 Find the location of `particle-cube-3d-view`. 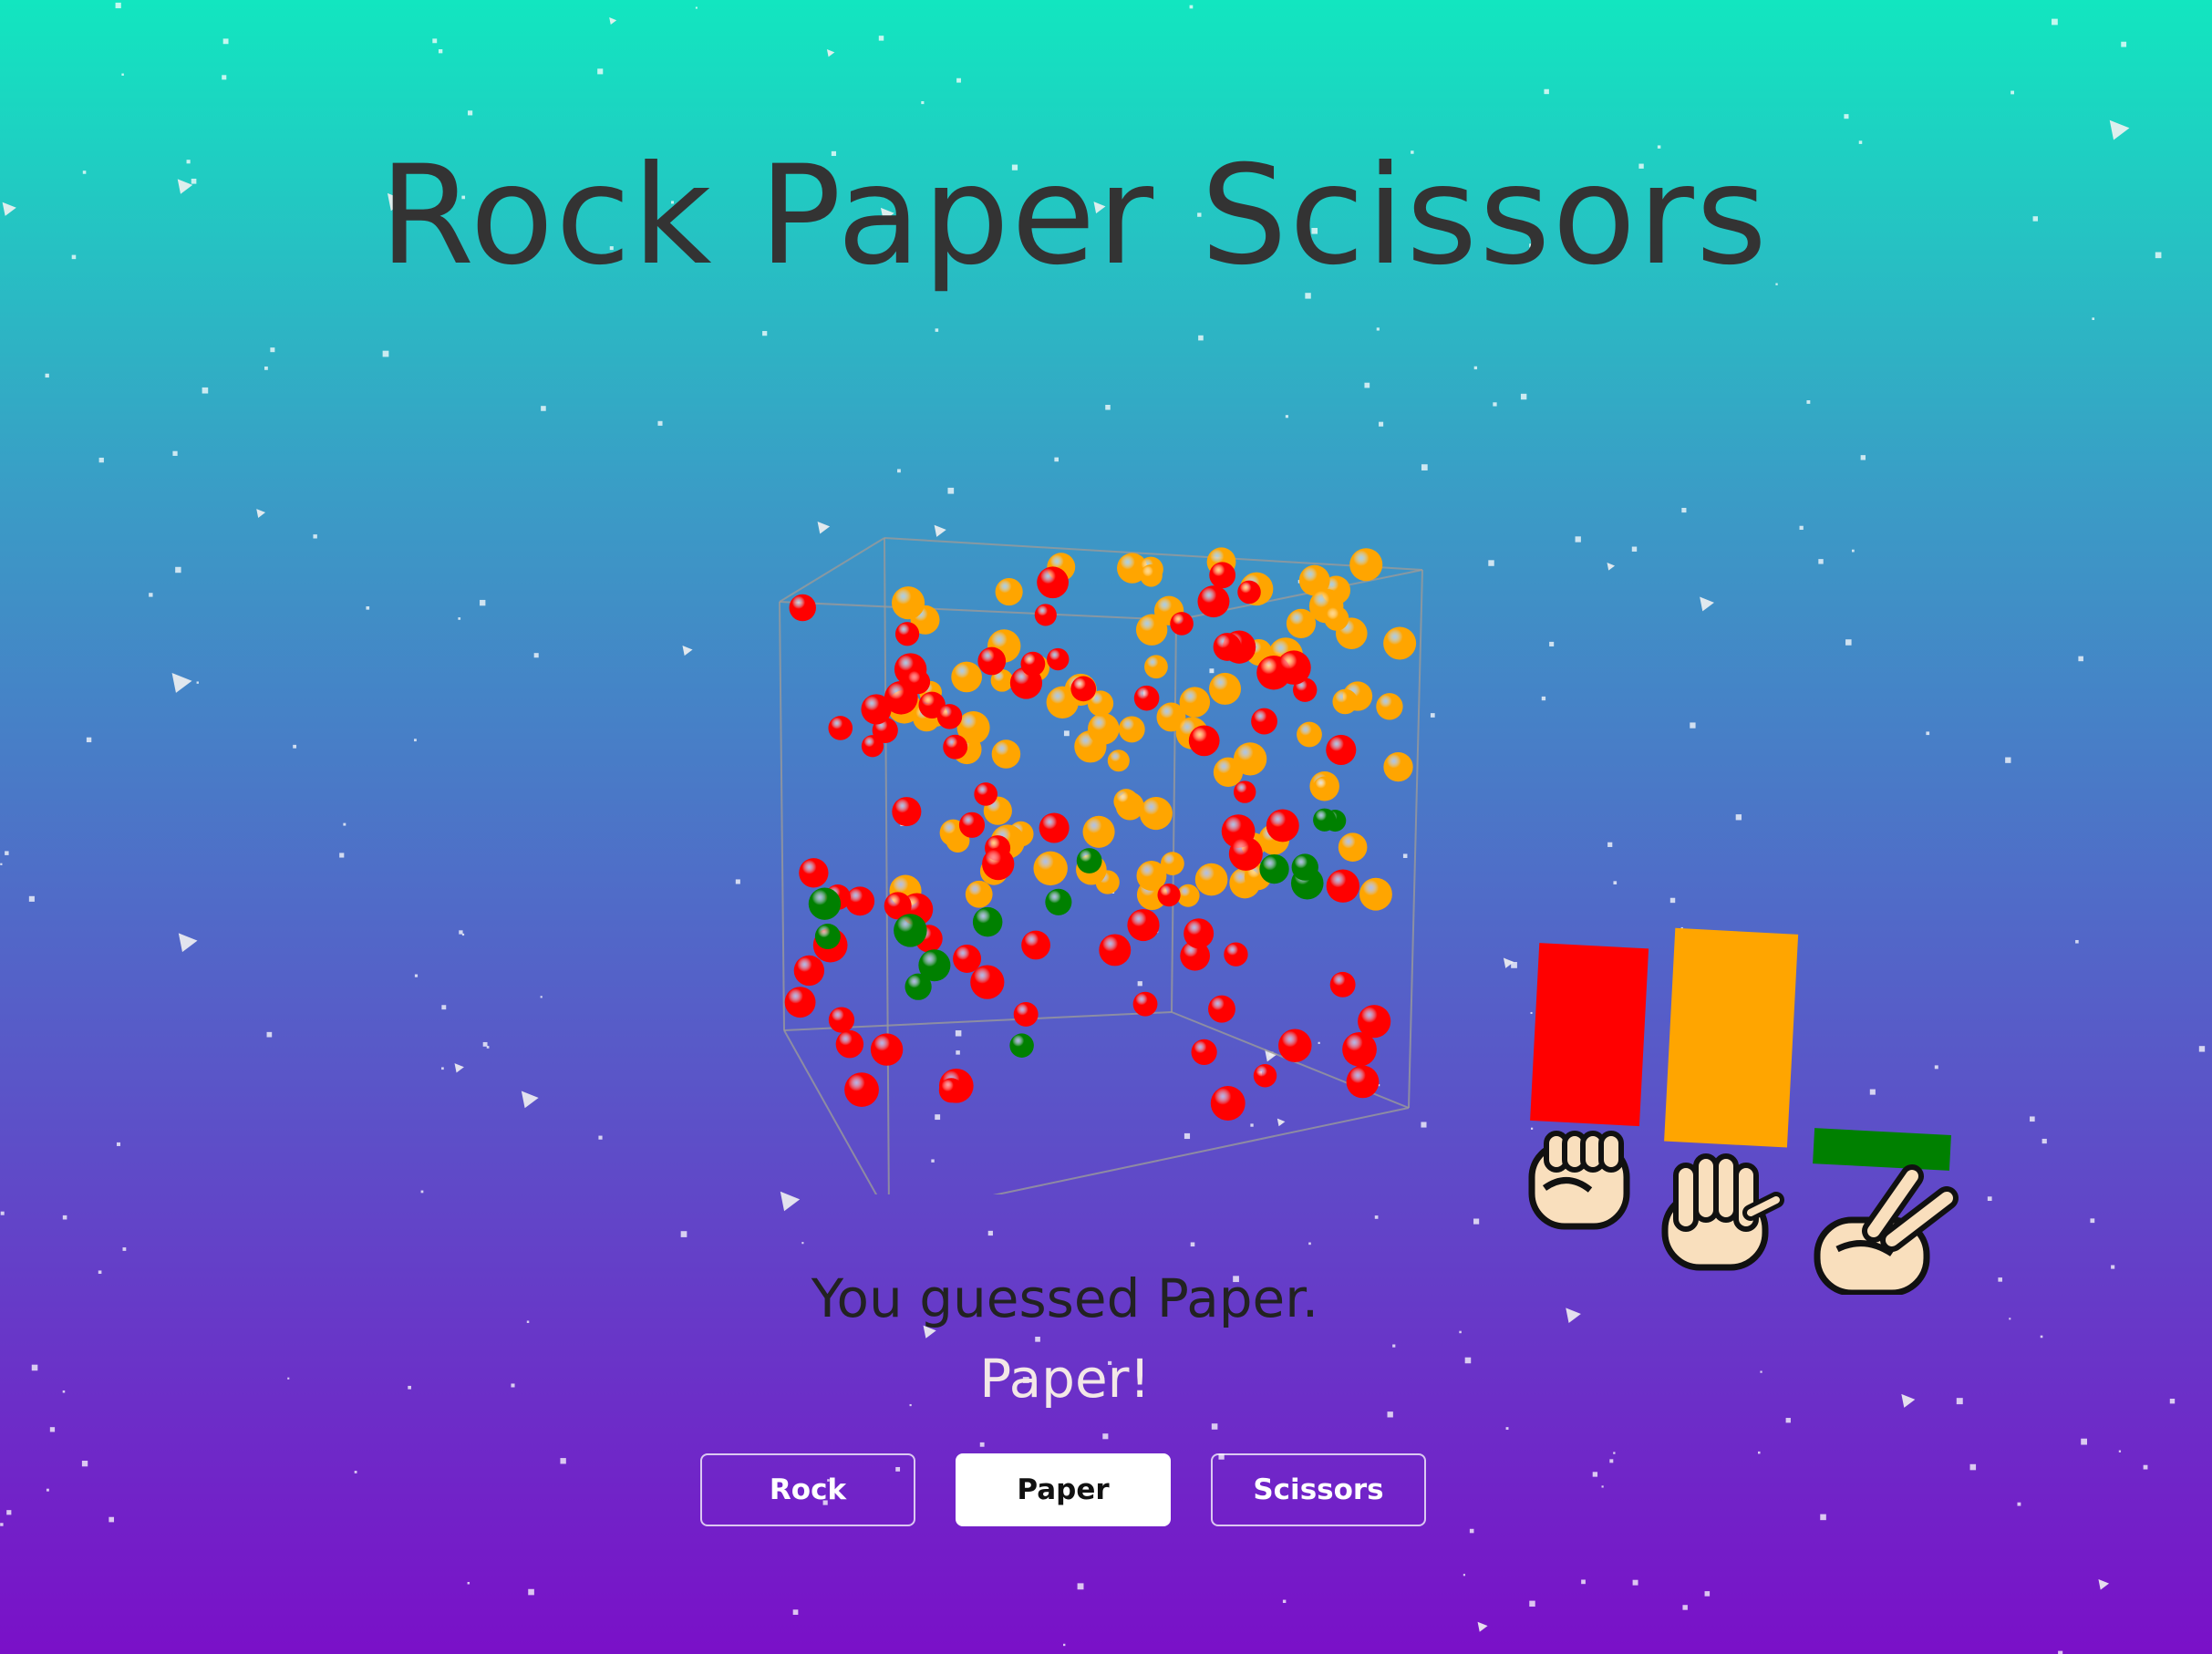

particle-cube-3d-view is located at coordinates (1104, 857).